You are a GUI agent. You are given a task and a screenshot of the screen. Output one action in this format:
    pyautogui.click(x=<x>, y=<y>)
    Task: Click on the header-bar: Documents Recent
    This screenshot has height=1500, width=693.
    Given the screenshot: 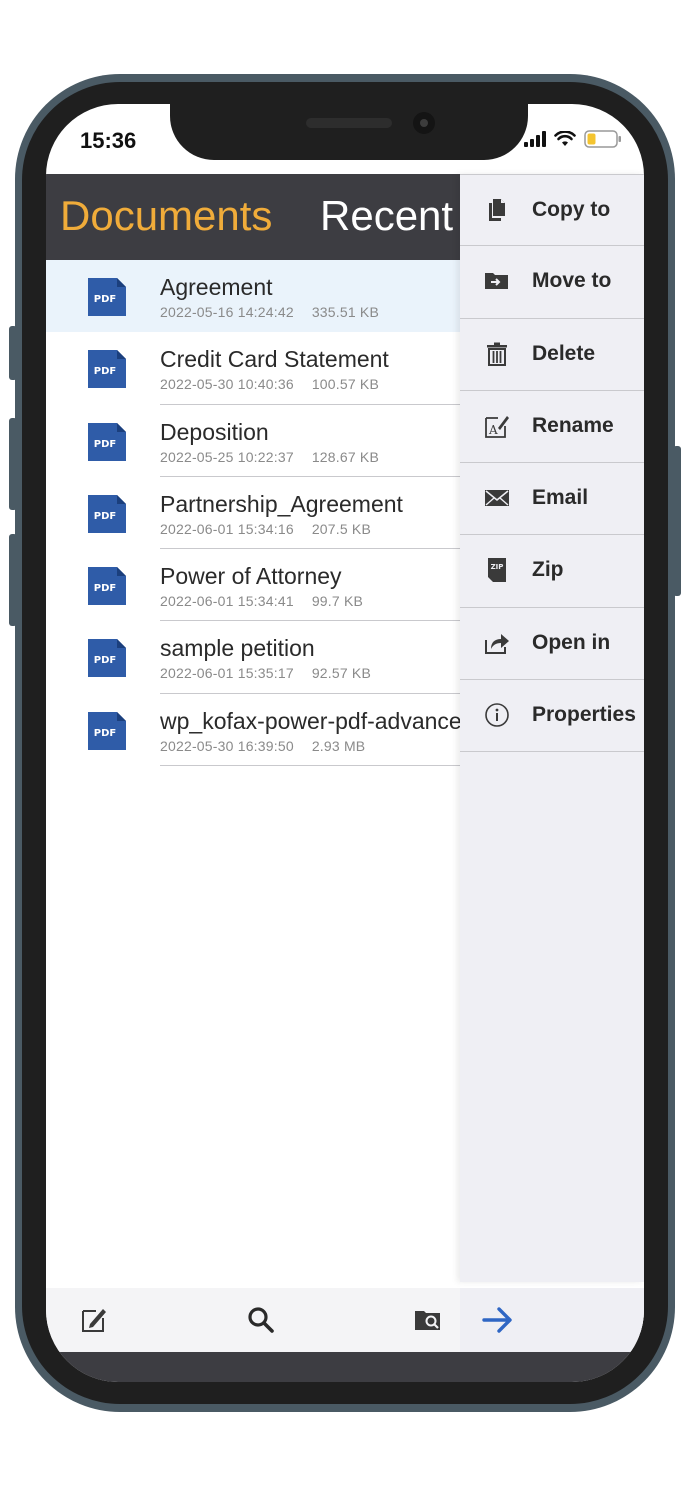 What is the action you would take?
    pyautogui.click(x=253, y=217)
    